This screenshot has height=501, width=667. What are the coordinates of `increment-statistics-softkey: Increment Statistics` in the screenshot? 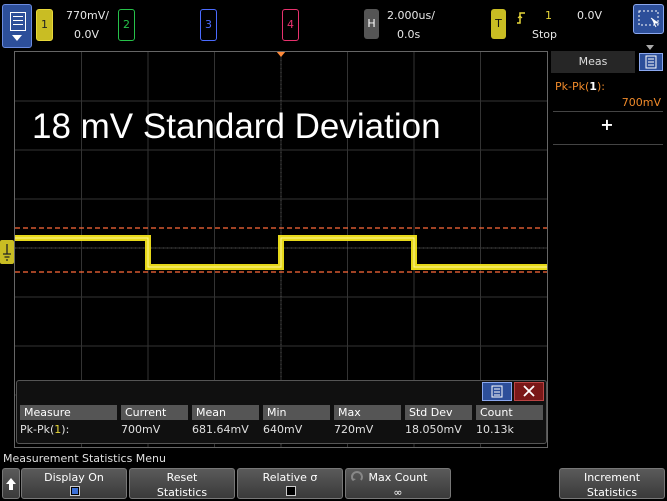 It's located at (612, 483).